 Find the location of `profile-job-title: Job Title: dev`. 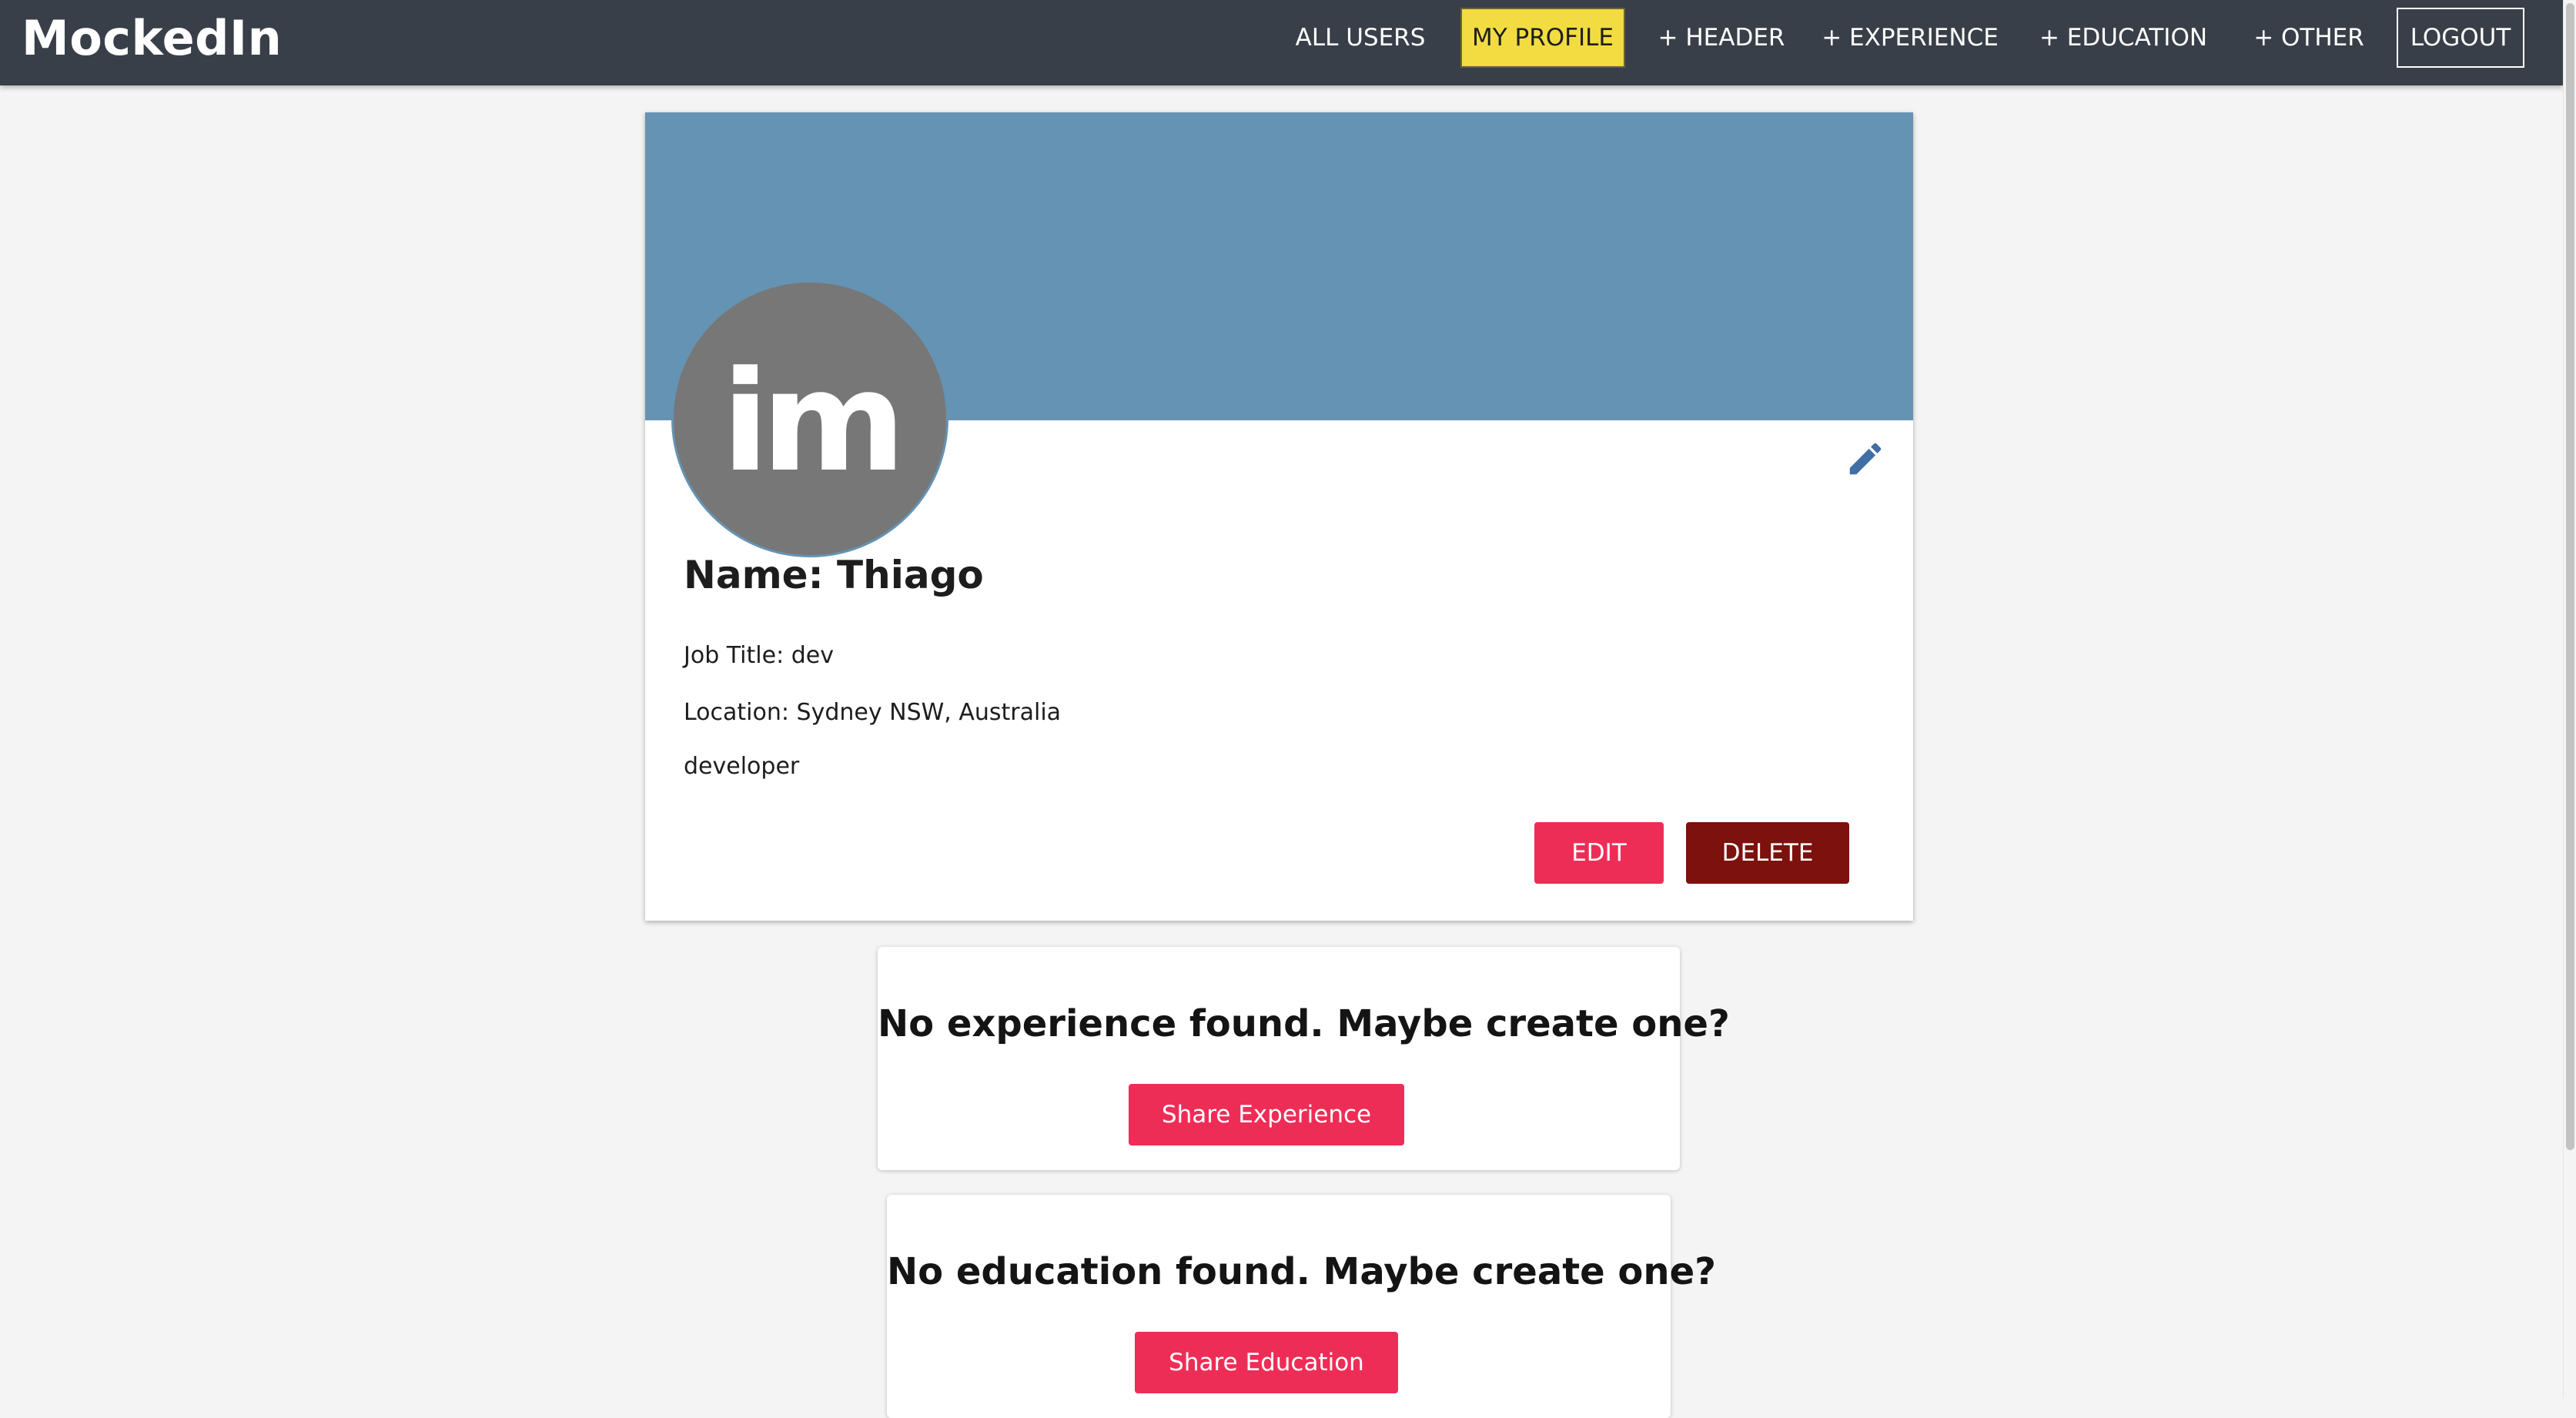

profile-job-title: Job Title: dev is located at coordinates (759, 655).